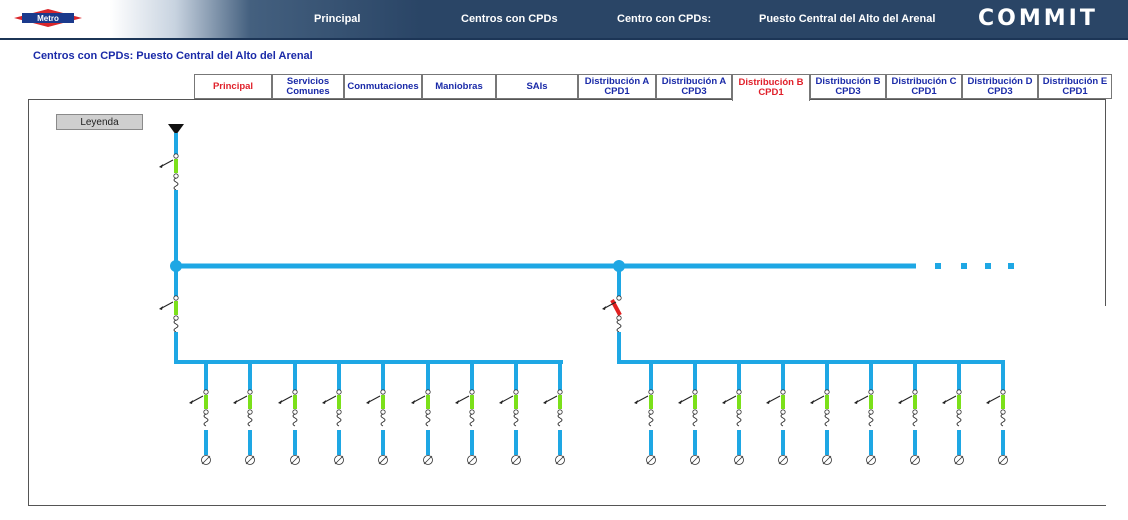  I want to click on breaker-general, so click(169, 172).